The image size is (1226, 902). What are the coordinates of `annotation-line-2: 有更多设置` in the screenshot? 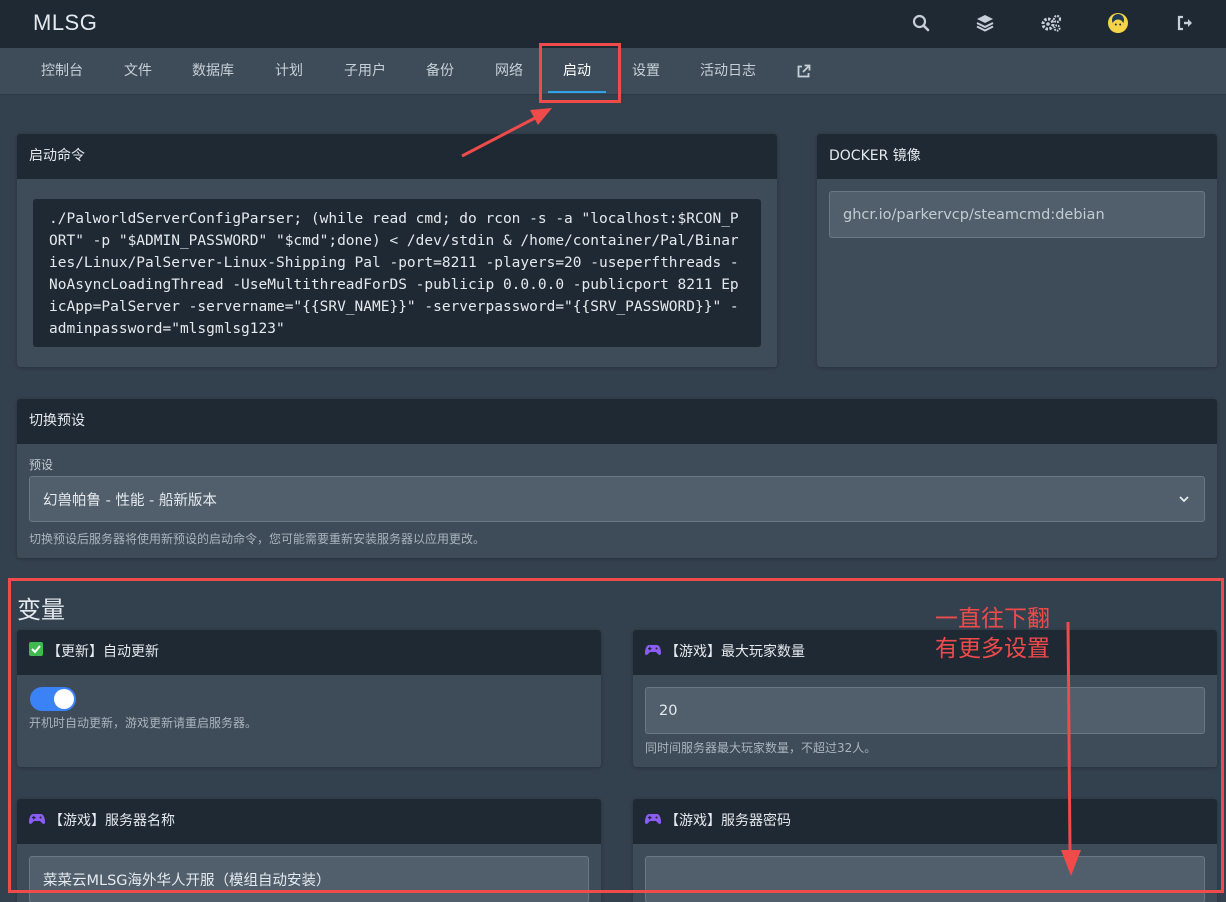 It's located at (992, 649).